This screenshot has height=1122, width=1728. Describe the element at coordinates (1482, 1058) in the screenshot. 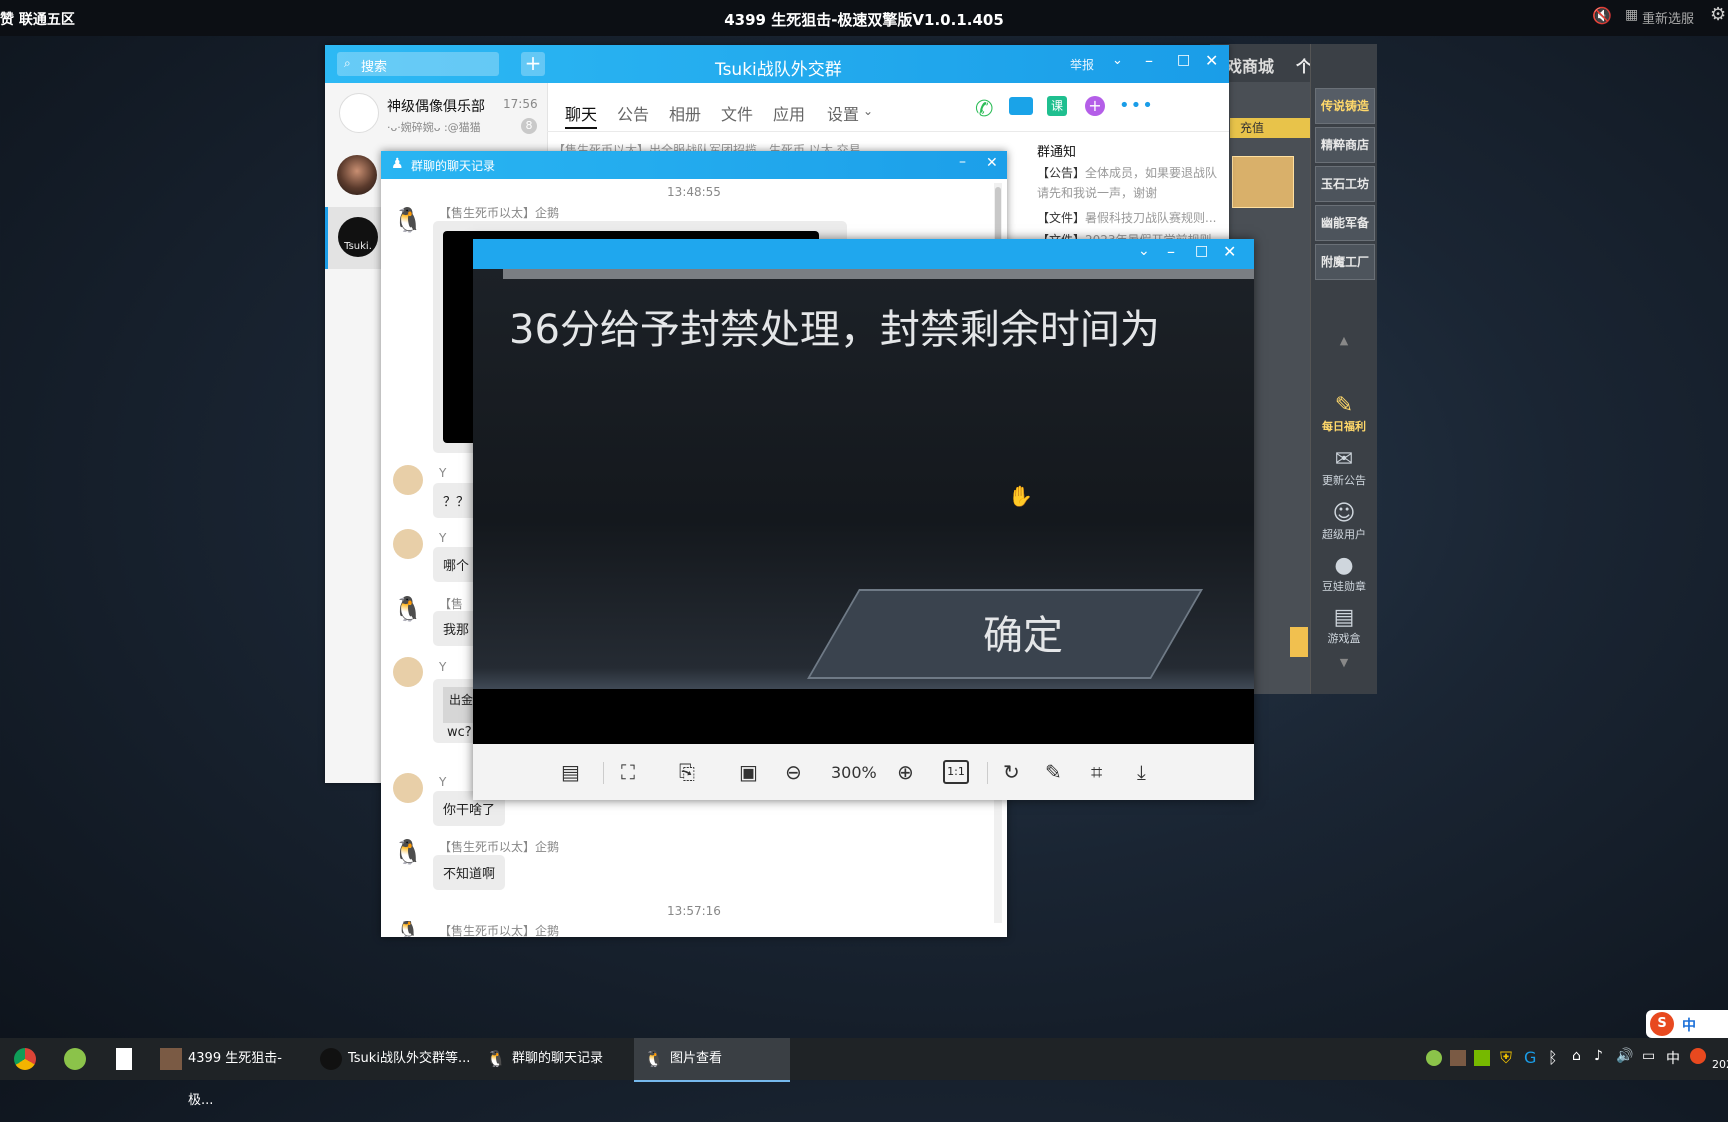

I see `nvidia-icon` at that location.